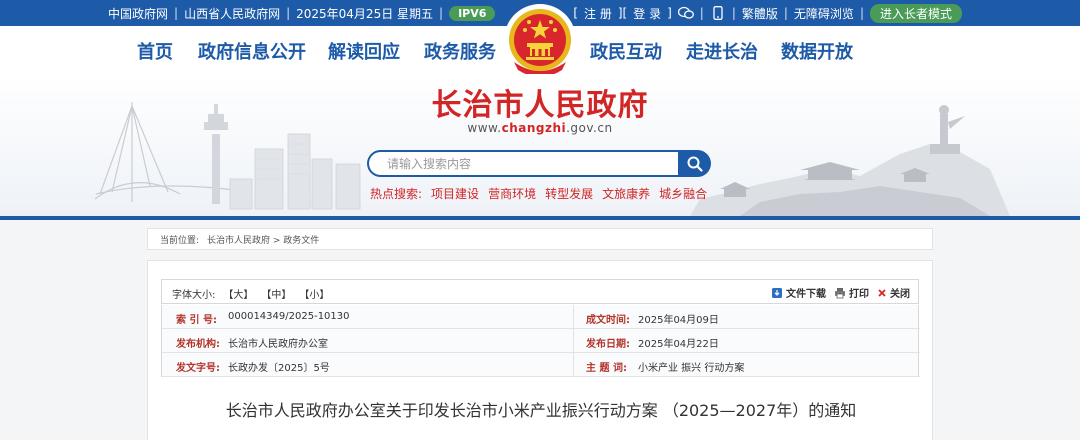  I want to click on article-toolbar: 字体大小: 【大】 【中】 【小】 文件下载 打印 关闭, so click(540, 291).